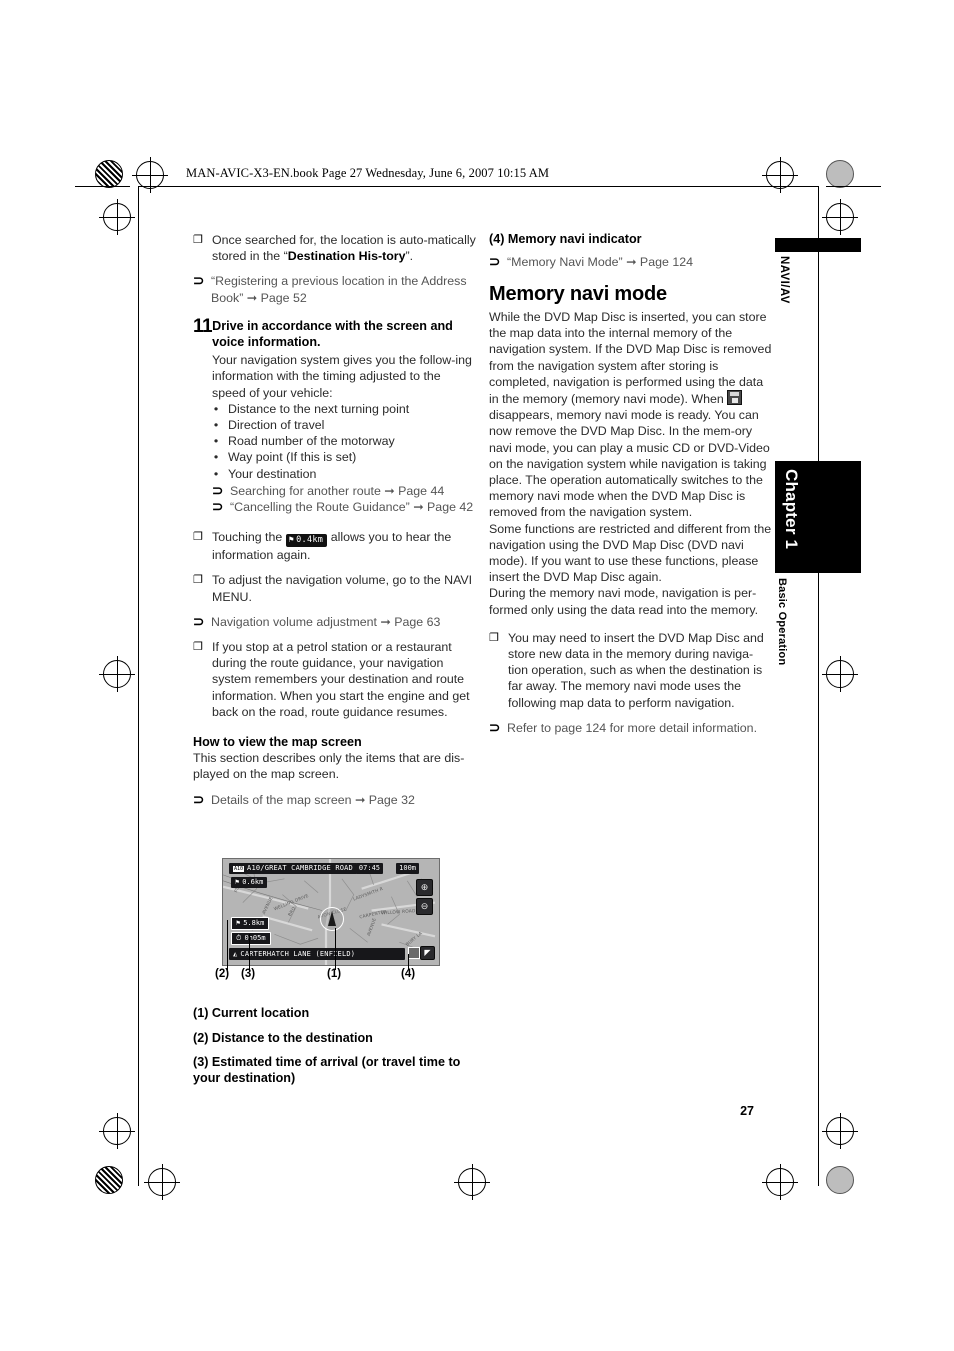 This screenshot has width=954, height=1351. I want to click on zoom-in-icon: ⊕, so click(424, 887).